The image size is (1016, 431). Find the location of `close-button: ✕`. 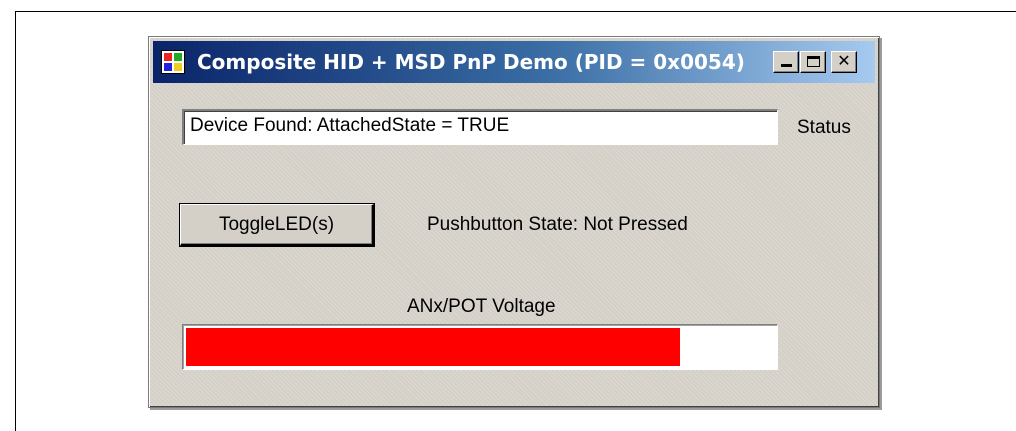

close-button: ✕ is located at coordinates (844, 62).